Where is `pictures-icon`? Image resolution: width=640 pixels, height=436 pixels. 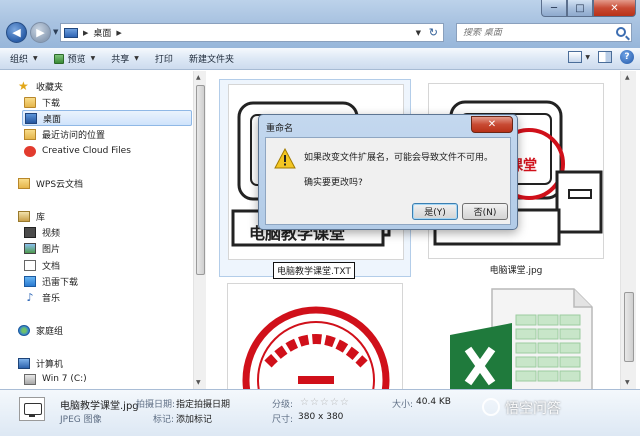 pictures-icon is located at coordinates (30, 248).